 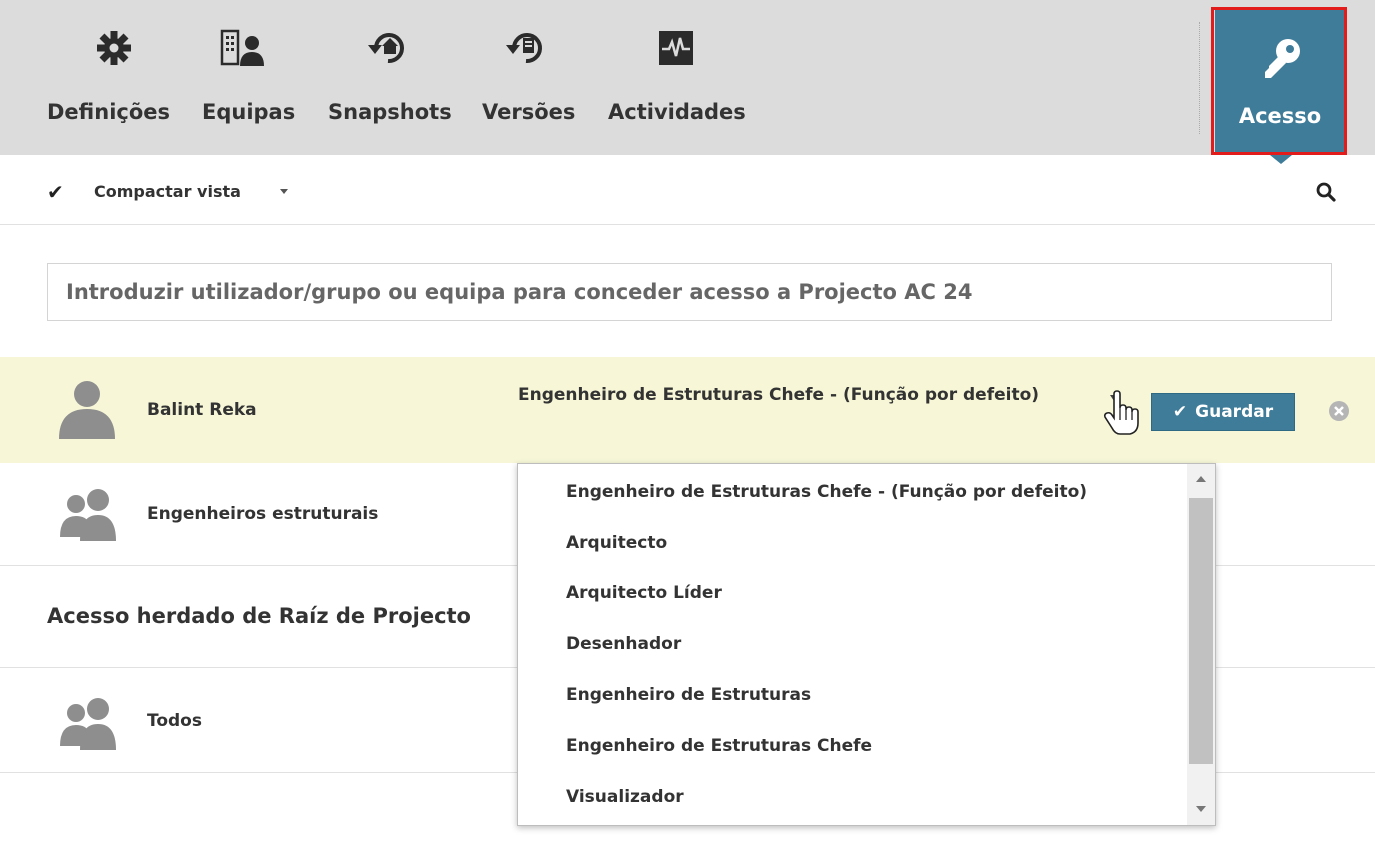 I want to click on role-option: Engenheiro de Estruturas Chefe, so click(x=719, y=746).